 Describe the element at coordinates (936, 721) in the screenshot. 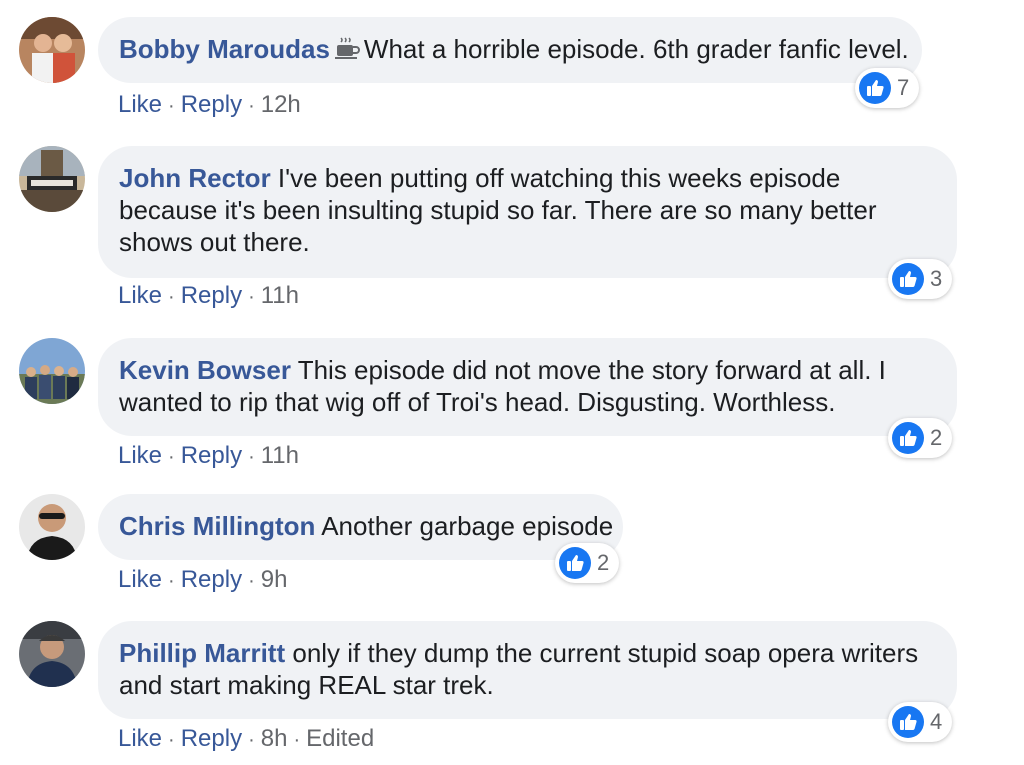

I see `reaction-count: 4` at that location.